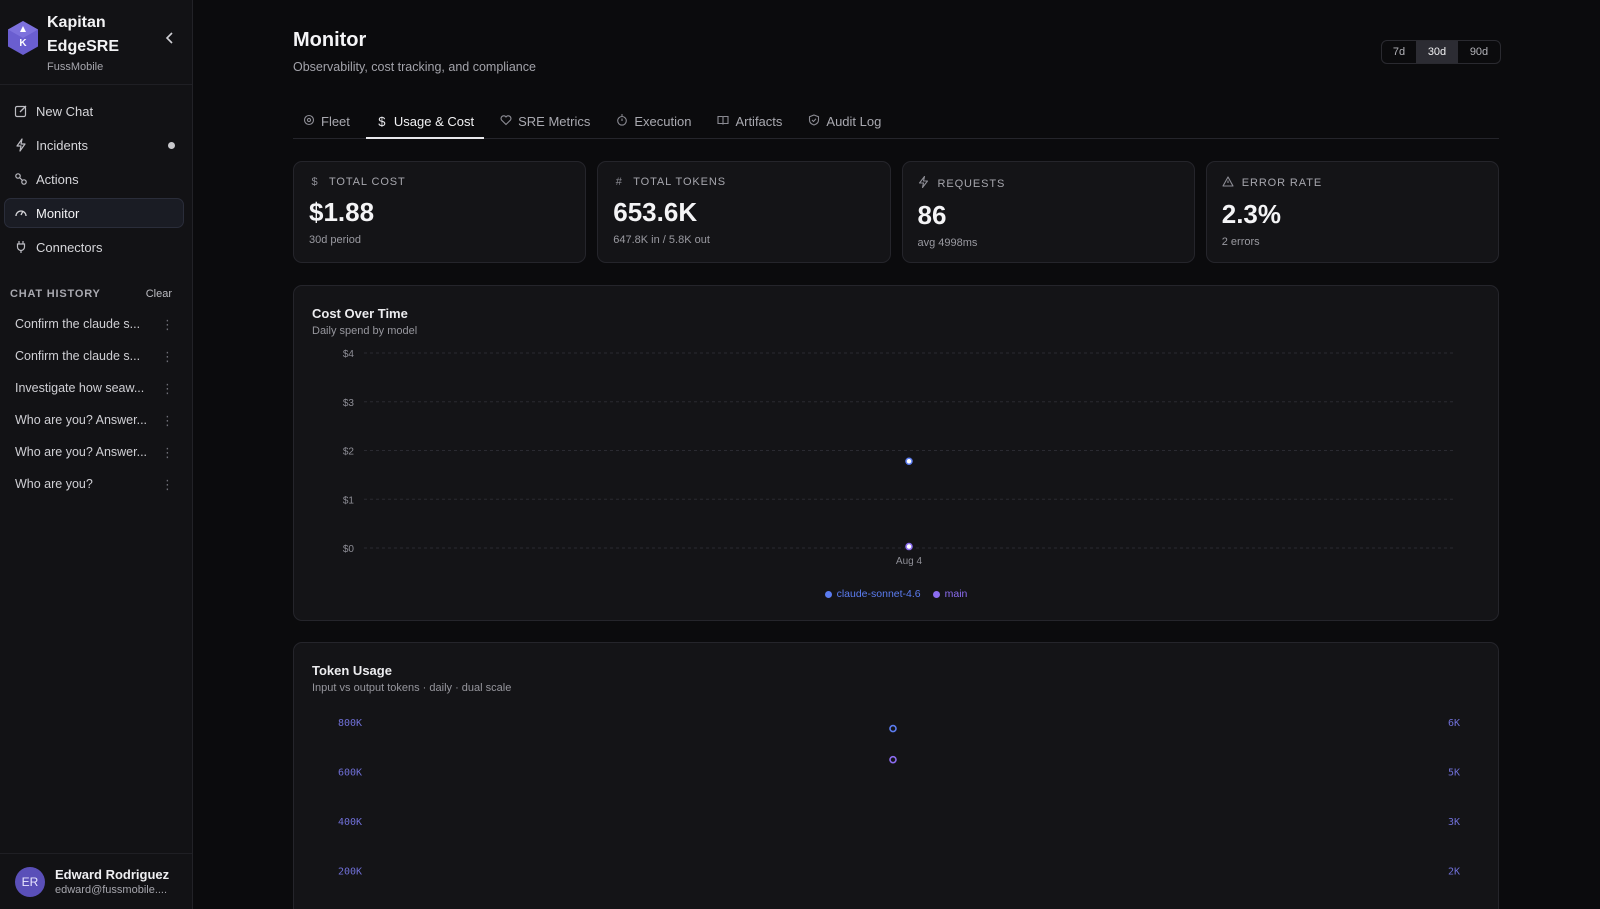  I want to click on range-90d-button: 90d, so click(1479, 52).